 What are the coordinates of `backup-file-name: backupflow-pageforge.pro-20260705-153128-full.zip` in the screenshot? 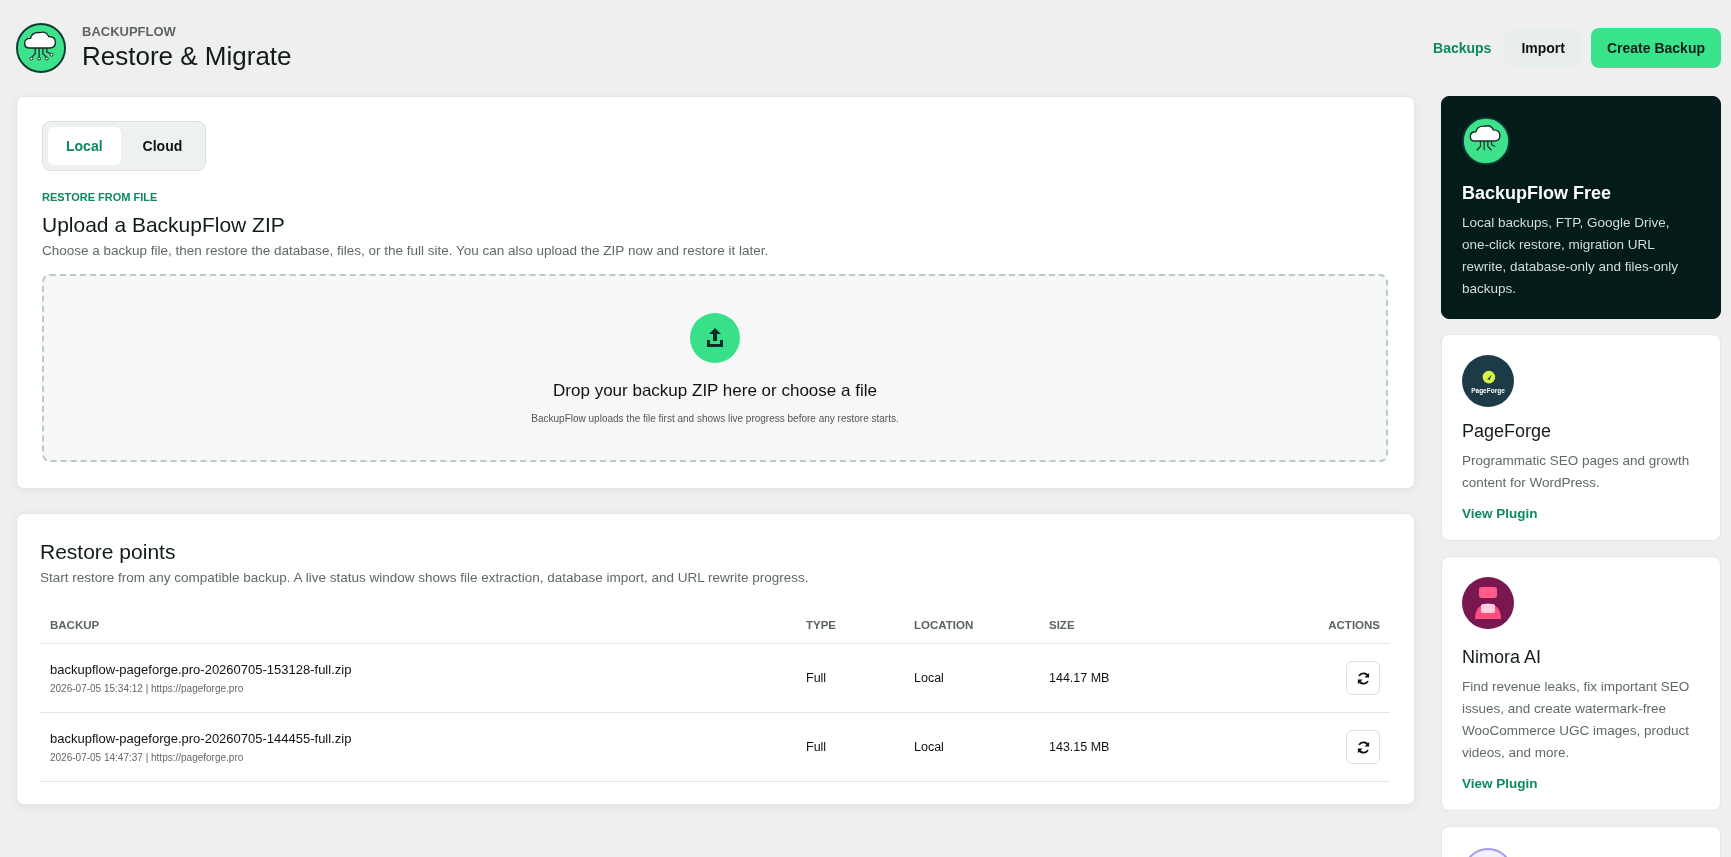 It's located at (201, 669).